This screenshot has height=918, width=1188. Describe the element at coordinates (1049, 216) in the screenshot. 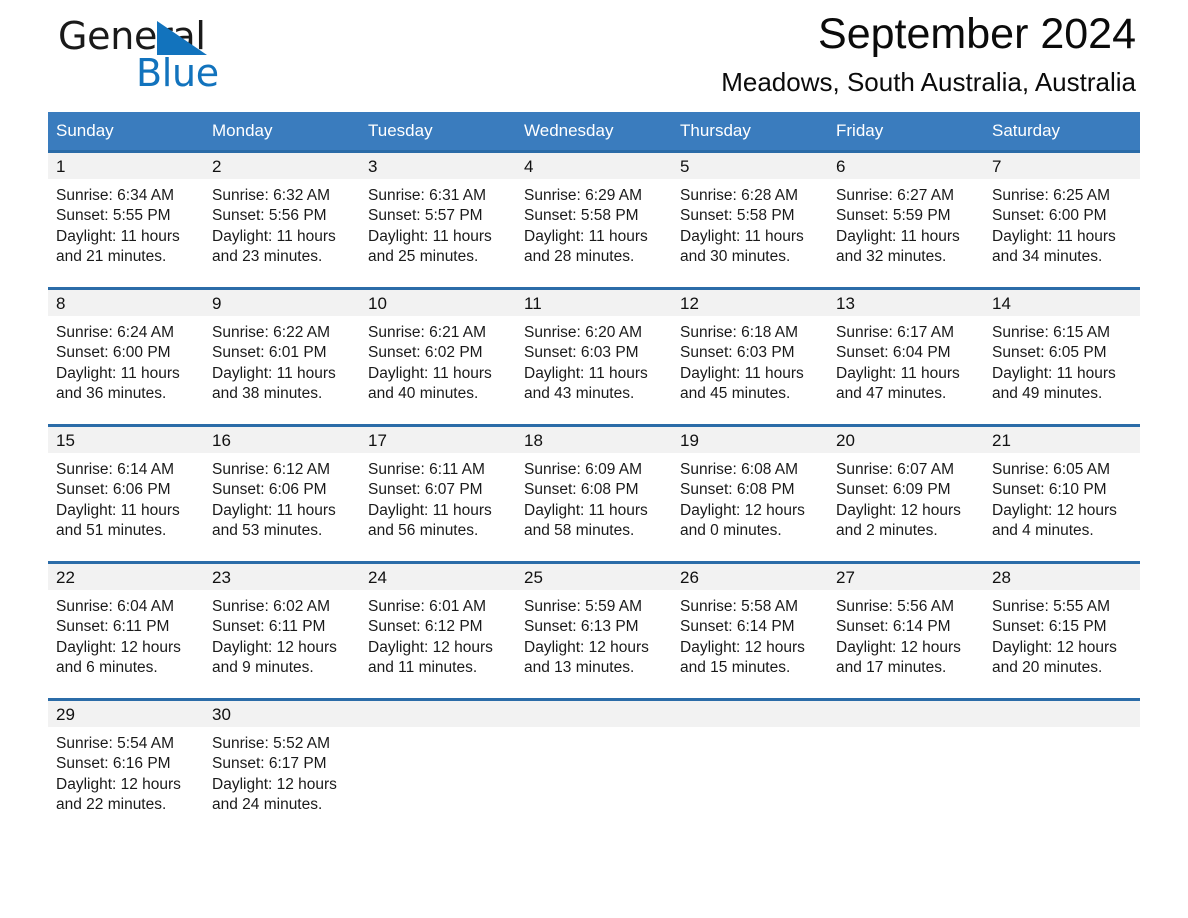

I see `sunset-time: Sunset: 6:00 PM` at that location.